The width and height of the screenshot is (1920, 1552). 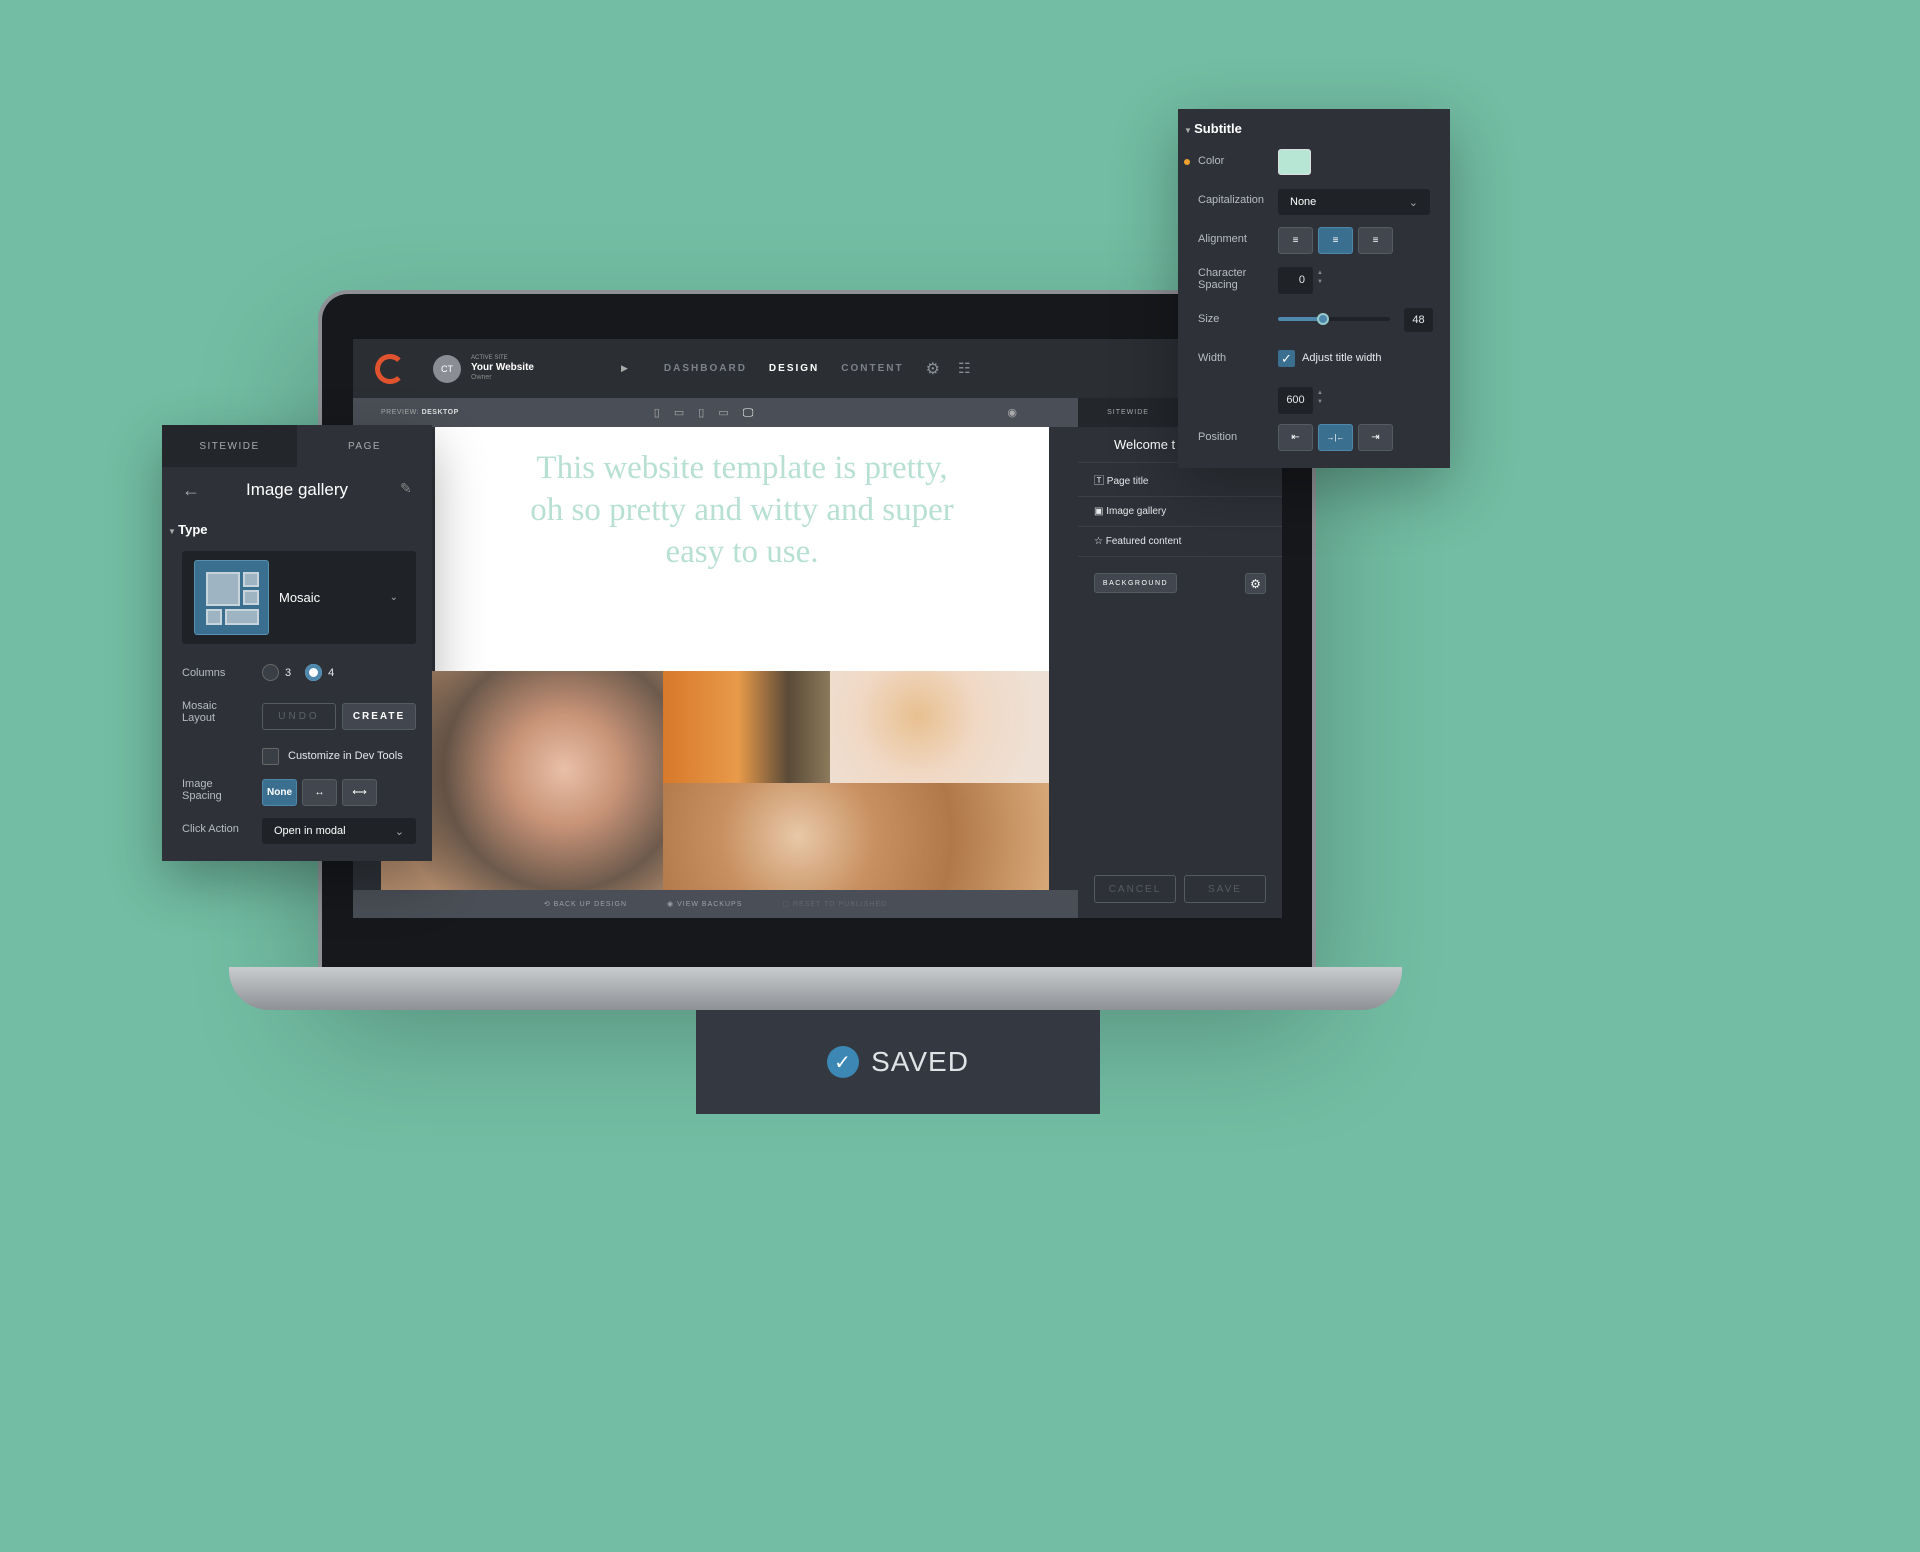 I want to click on tablet-landscape-icon: ▭, so click(x=730, y=413).